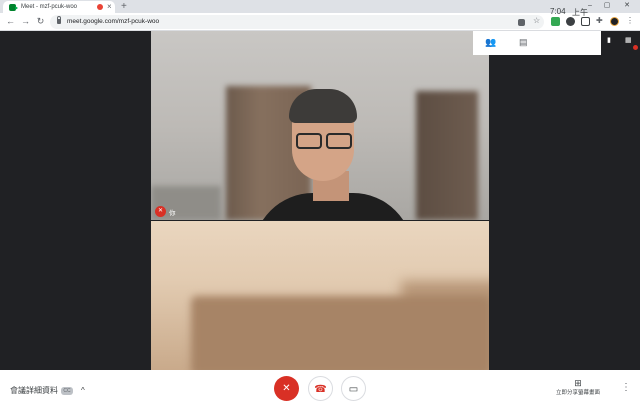 This screenshot has height=406, width=640. Describe the element at coordinates (49, 7) in the screenshot. I see `tab-title: Meet - mzf-pcuk-woo` at that location.